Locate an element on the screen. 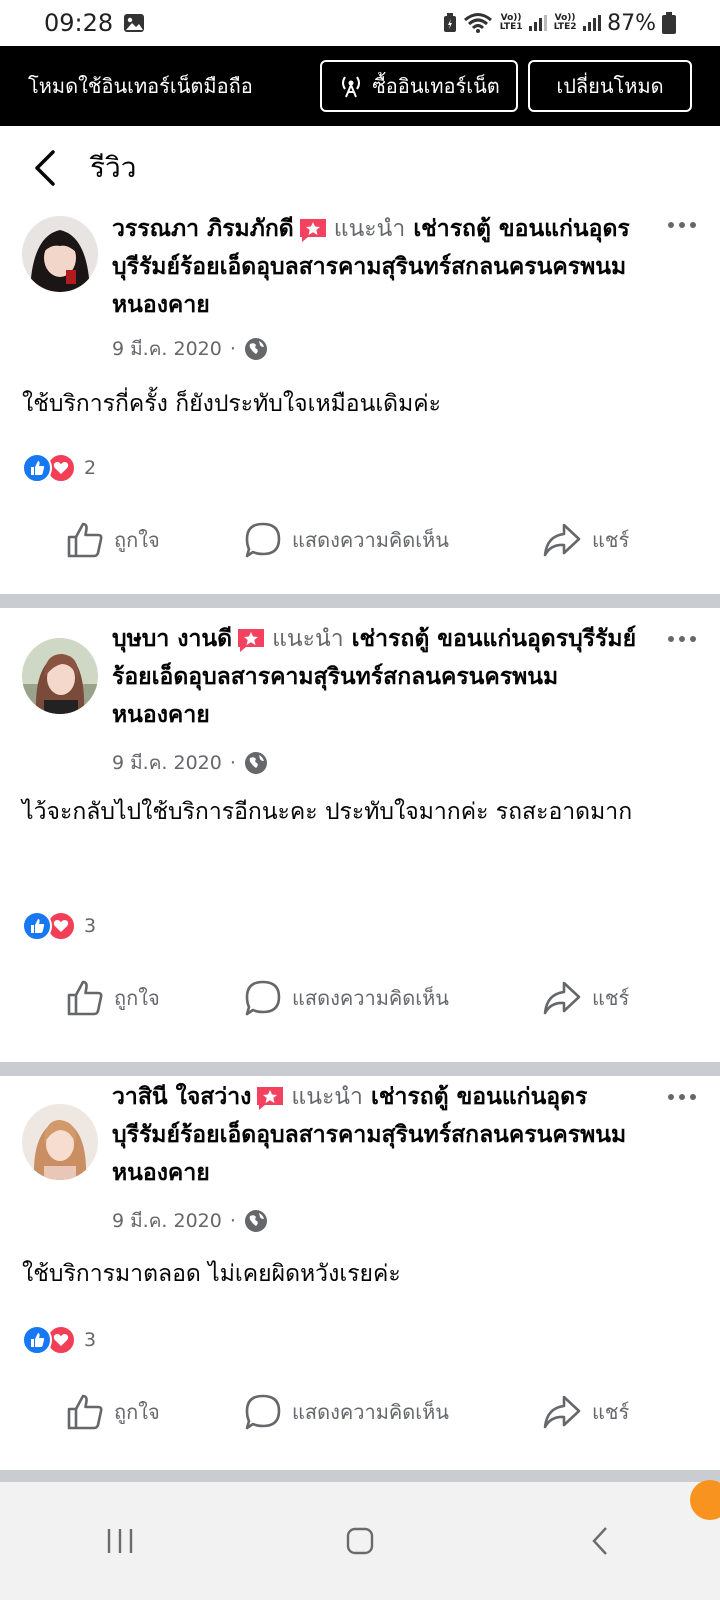 This screenshot has width=720, height=1600. sim1-label: Vo)) LTE1 is located at coordinates (511, 22).